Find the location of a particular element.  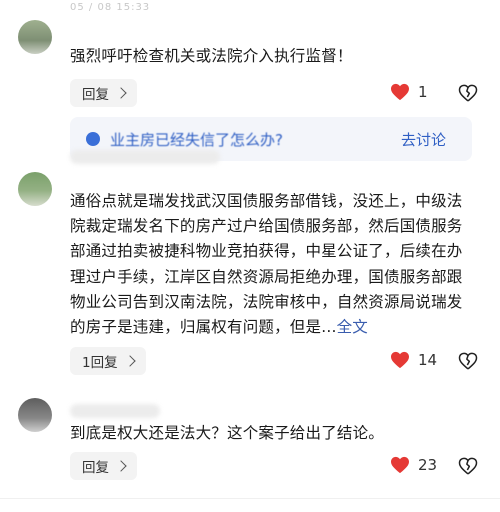

like-count: 1 is located at coordinates (423, 92).